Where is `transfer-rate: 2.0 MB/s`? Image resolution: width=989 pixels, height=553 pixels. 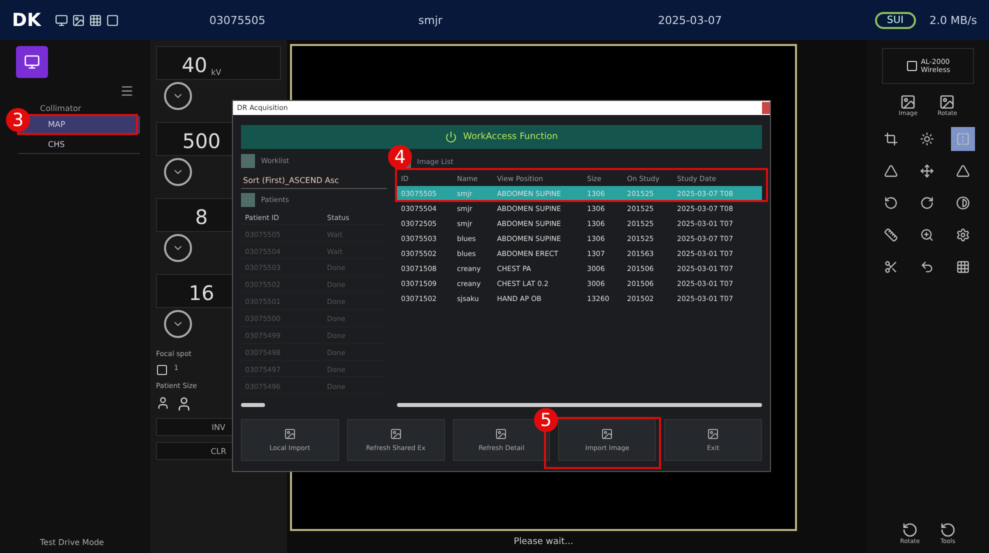
transfer-rate: 2.0 MB/s is located at coordinates (953, 20).